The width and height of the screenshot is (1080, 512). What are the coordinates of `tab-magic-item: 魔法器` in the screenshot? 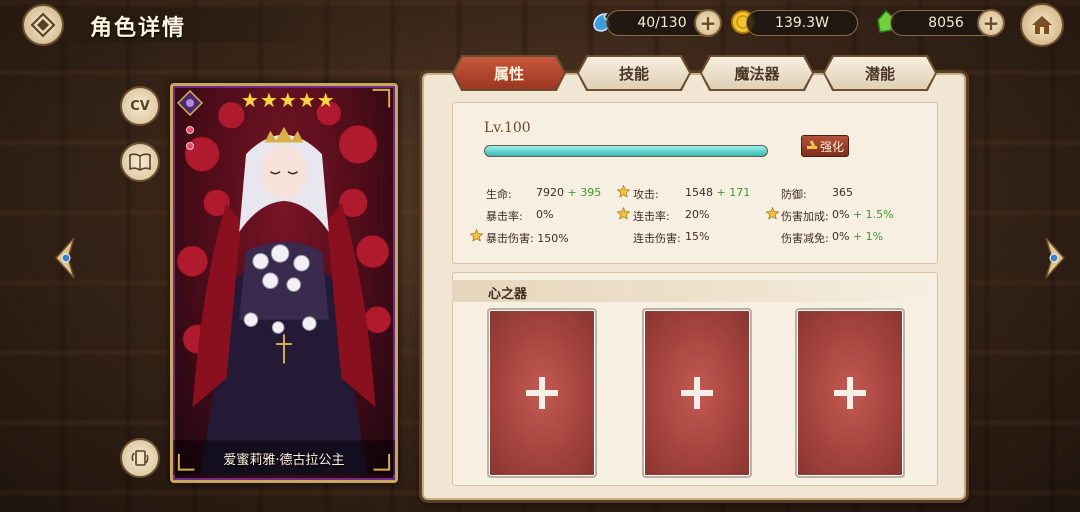 It's located at (757, 73).